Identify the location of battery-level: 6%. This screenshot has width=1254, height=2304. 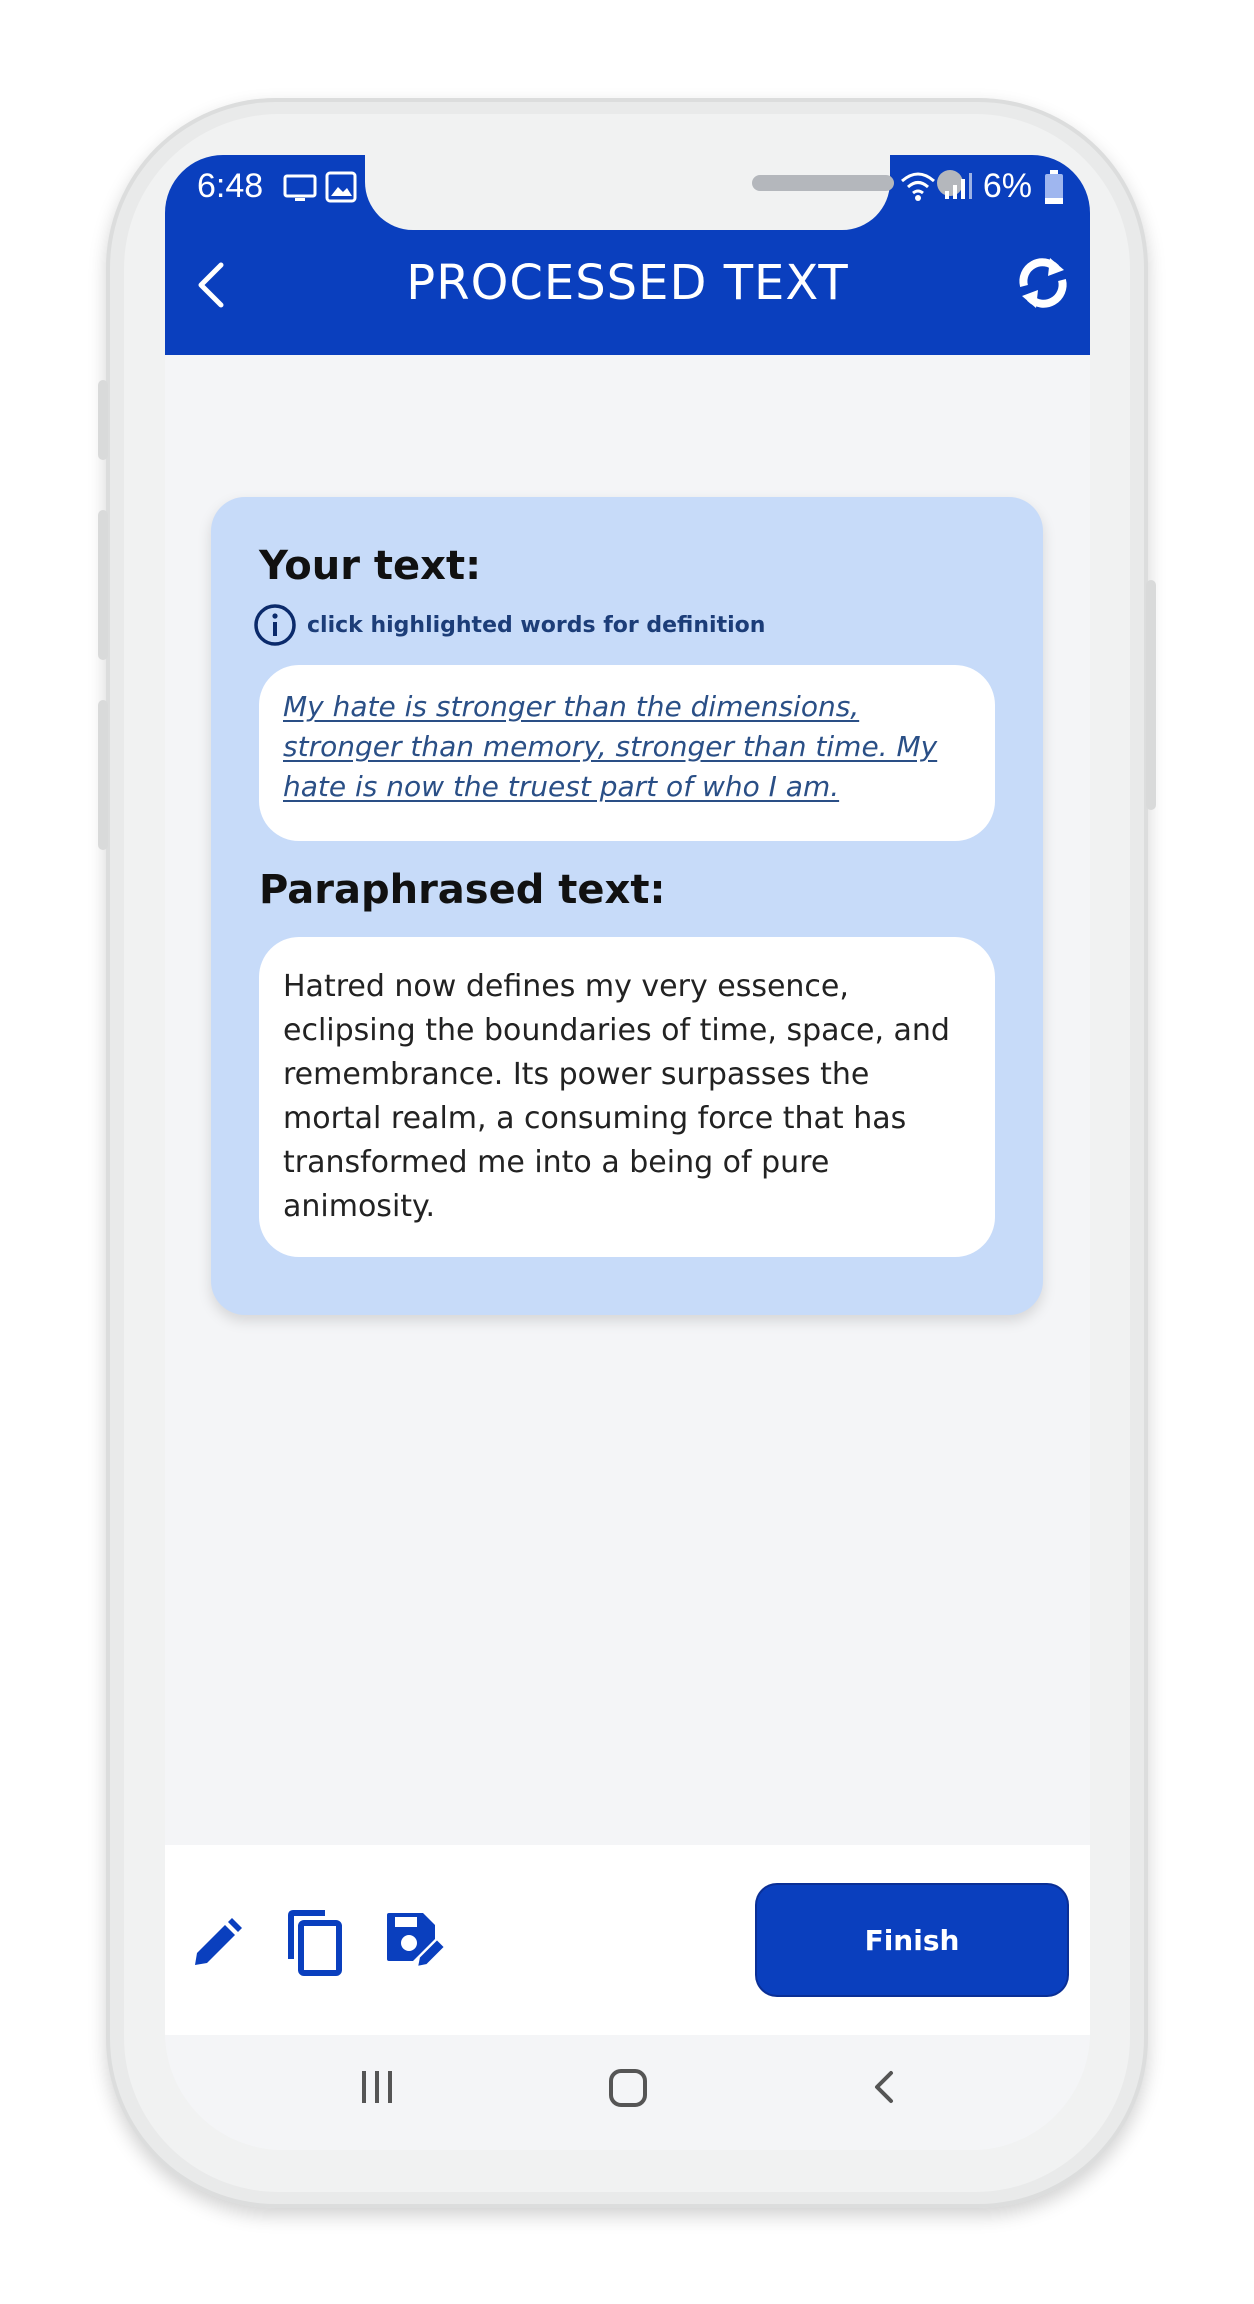
(1007, 186).